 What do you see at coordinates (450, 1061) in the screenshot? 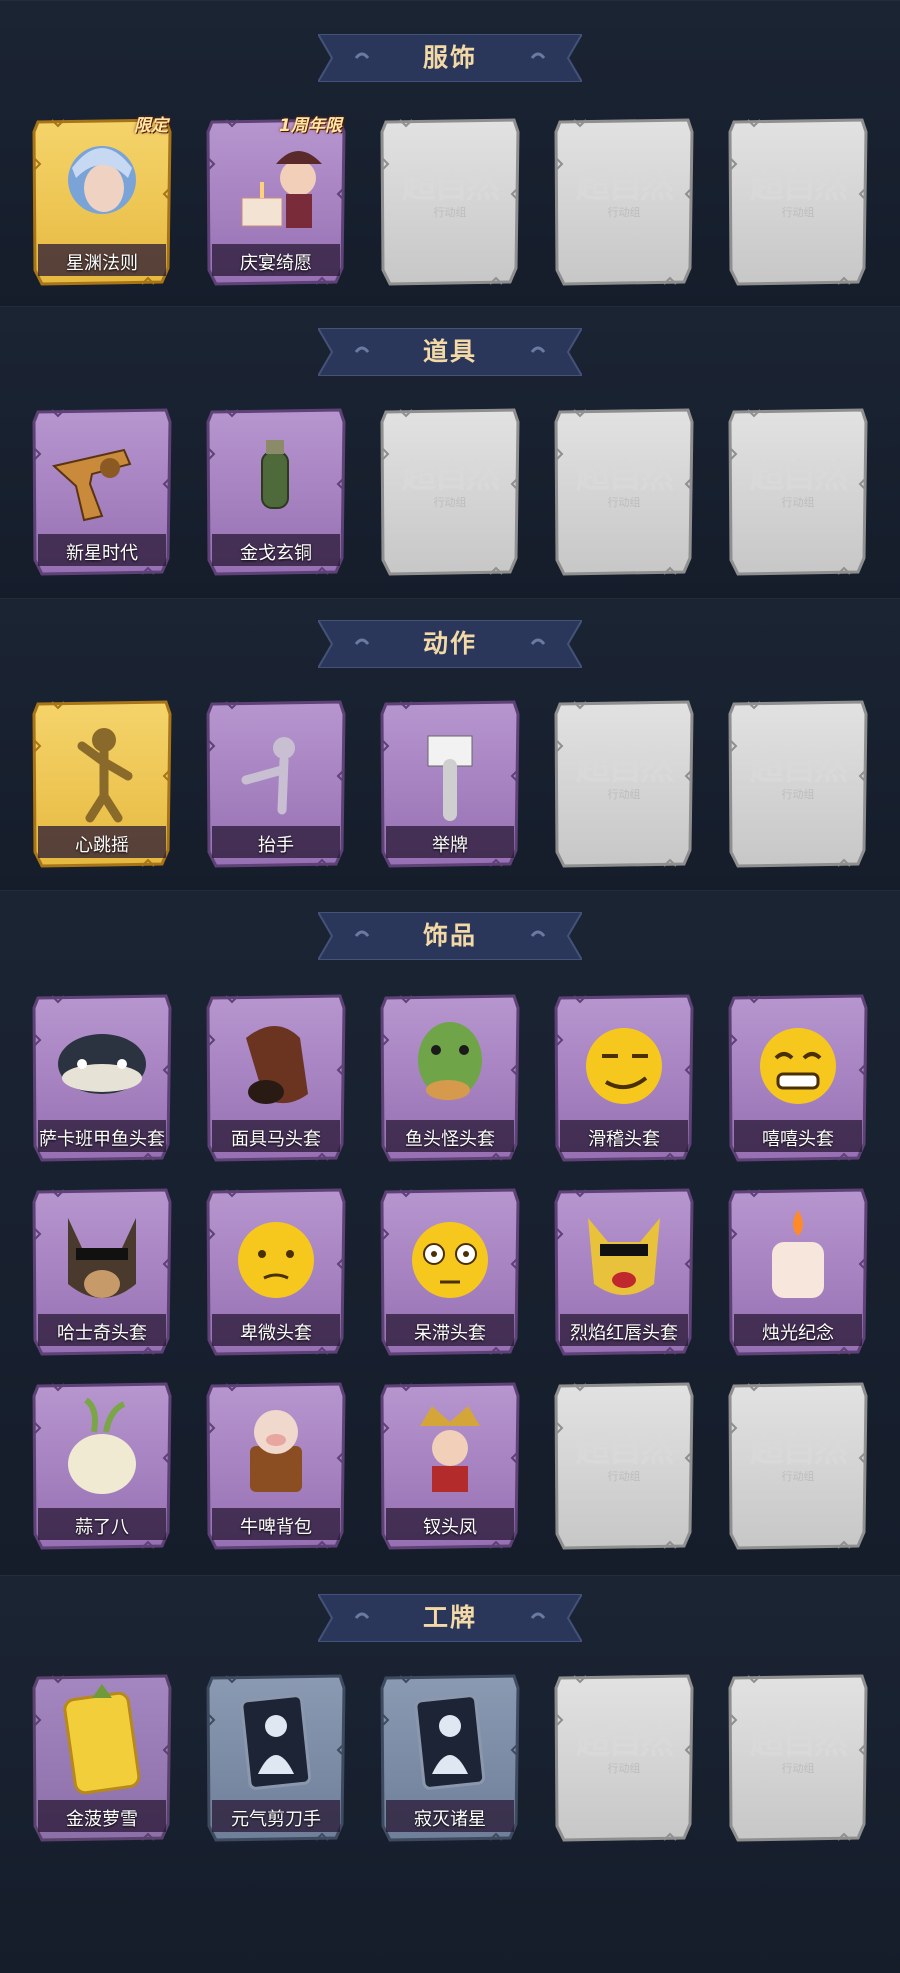
I see `green-fish-head-icon` at bounding box center [450, 1061].